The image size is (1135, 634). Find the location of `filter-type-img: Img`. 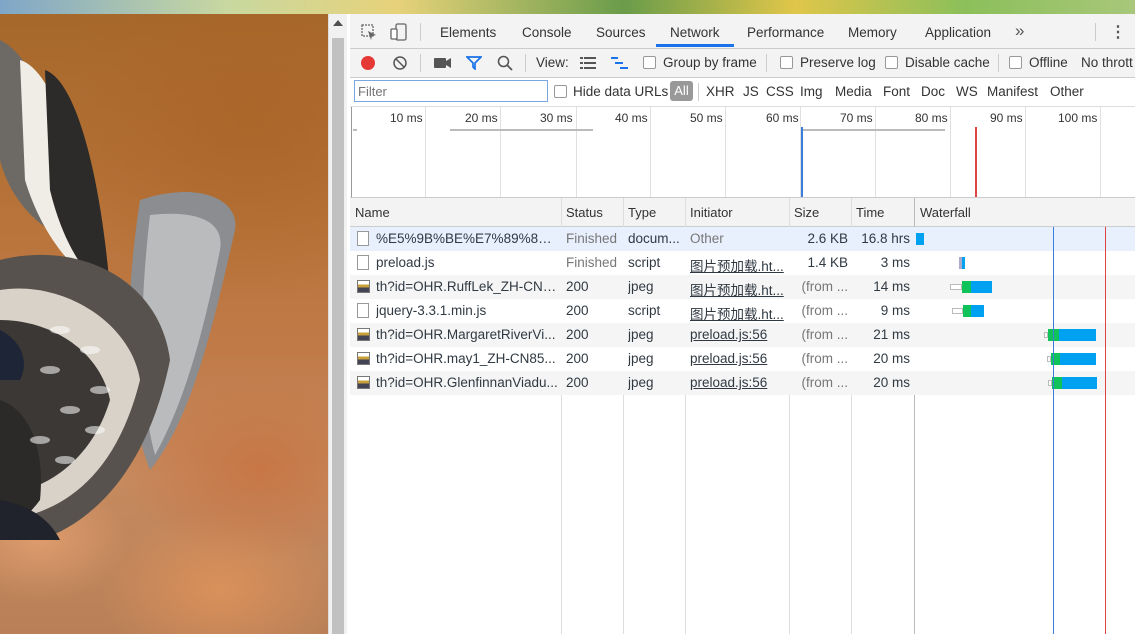

filter-type-img: Img is located at coordinates (811, 91).